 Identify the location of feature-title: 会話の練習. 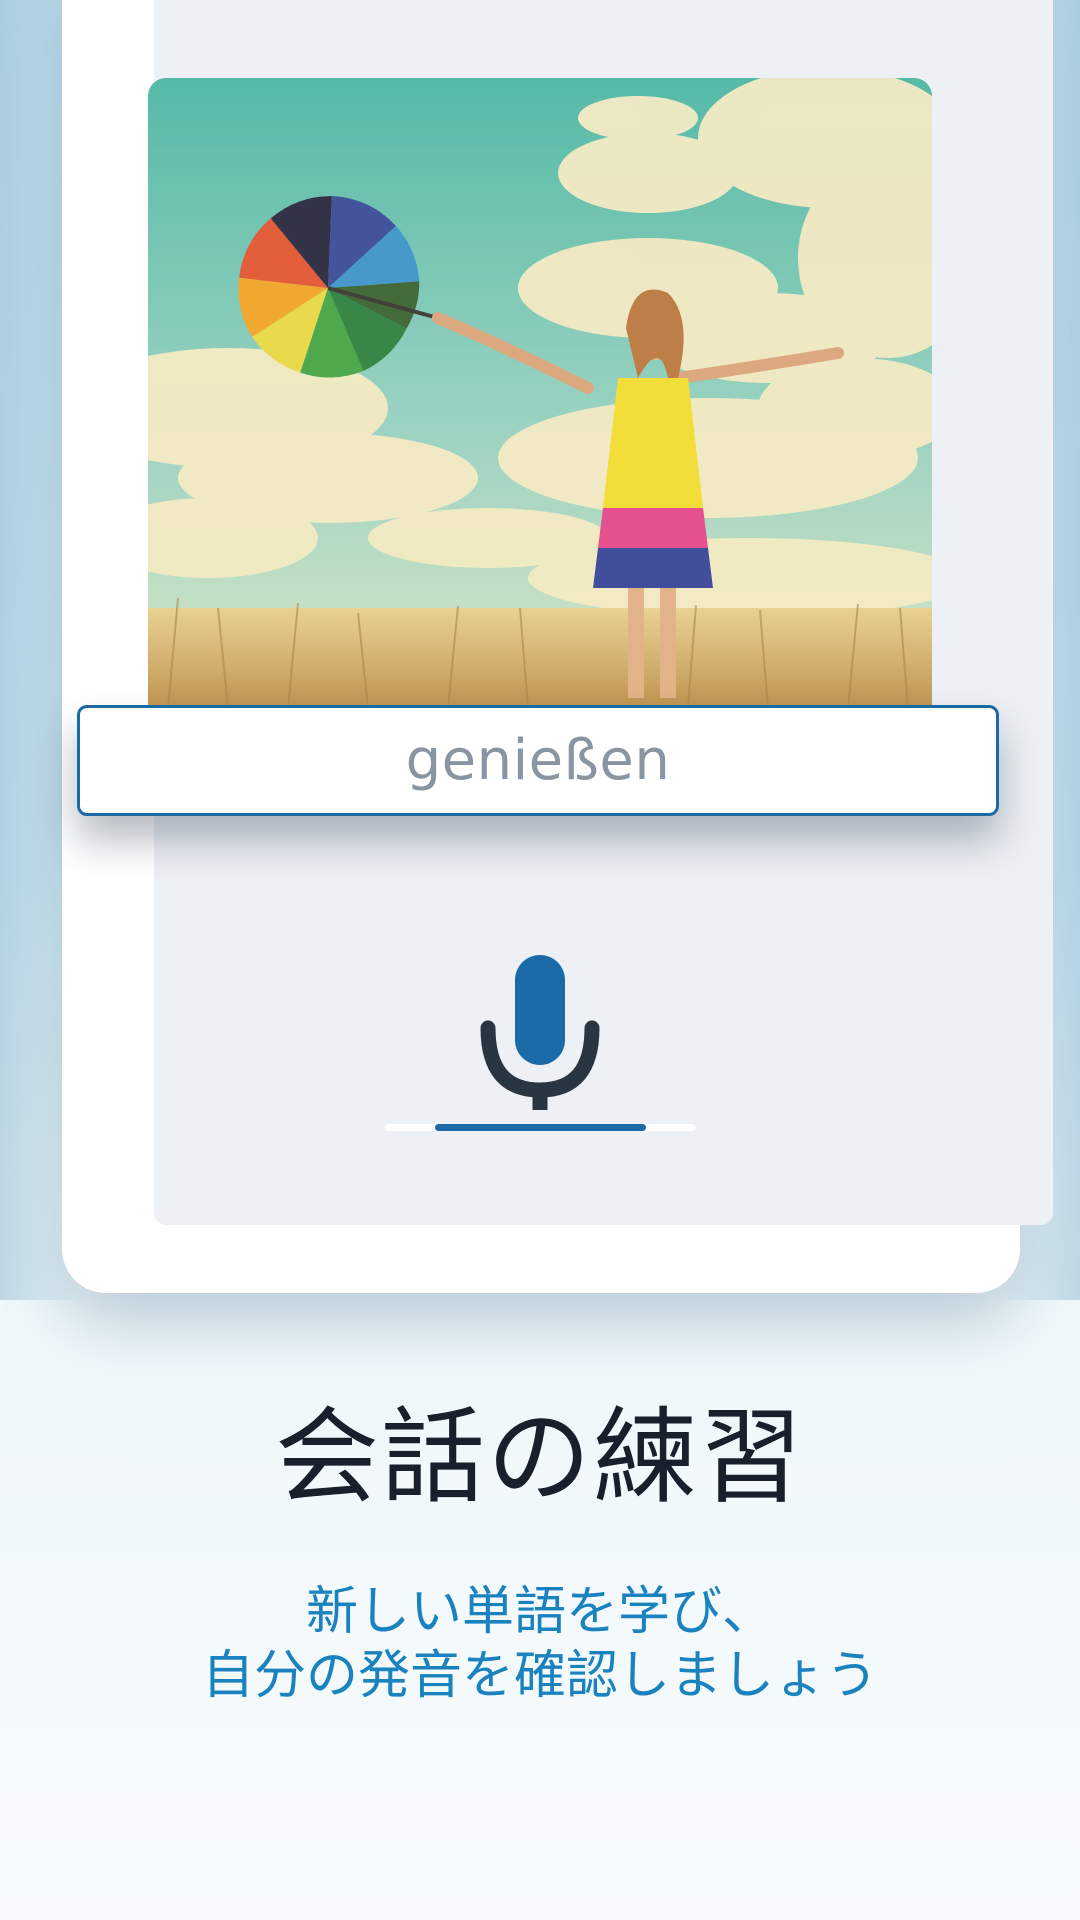
(539, 1457).